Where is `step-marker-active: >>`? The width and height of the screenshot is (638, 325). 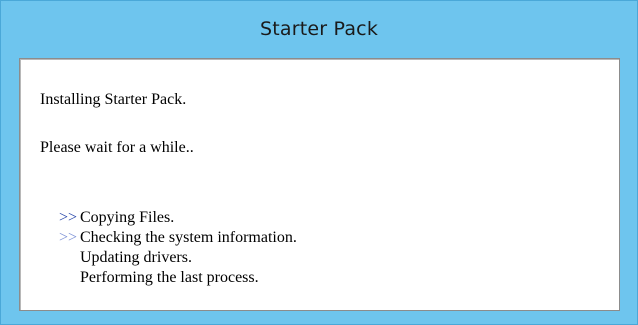 step-marker-active: >> is located at coordinates (68, 237).